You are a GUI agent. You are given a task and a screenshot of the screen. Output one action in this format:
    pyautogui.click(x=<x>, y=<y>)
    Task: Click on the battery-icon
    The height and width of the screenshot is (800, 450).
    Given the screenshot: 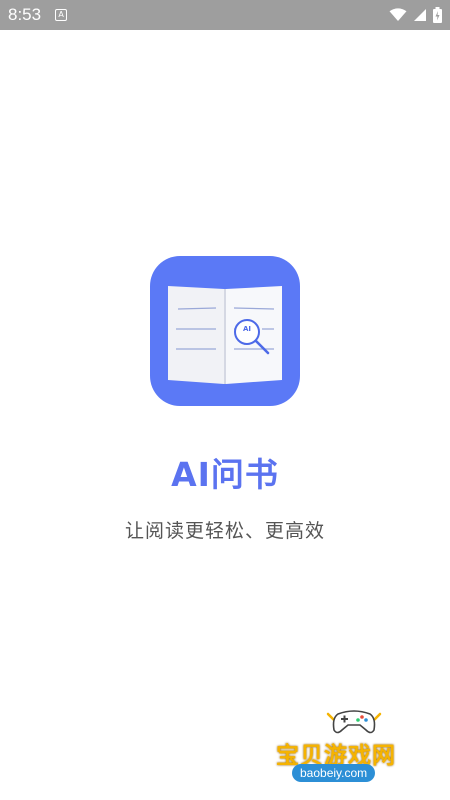 What is the action you would take?
    pyautogui.click(x=437, y=15)
    